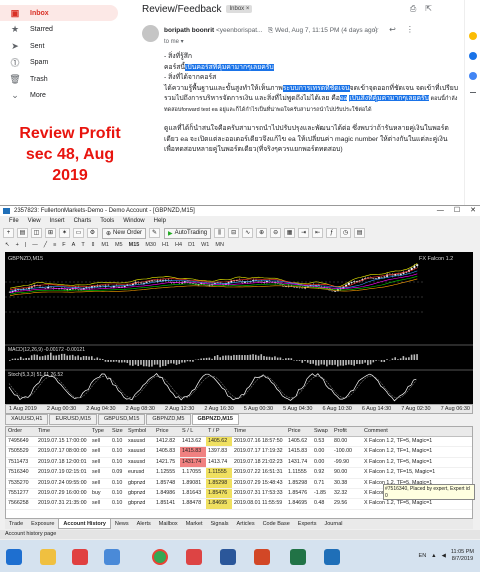  Describe the element at coordinates (21, 431) in the screenshot. I see `column-header-0: Order` at that location.